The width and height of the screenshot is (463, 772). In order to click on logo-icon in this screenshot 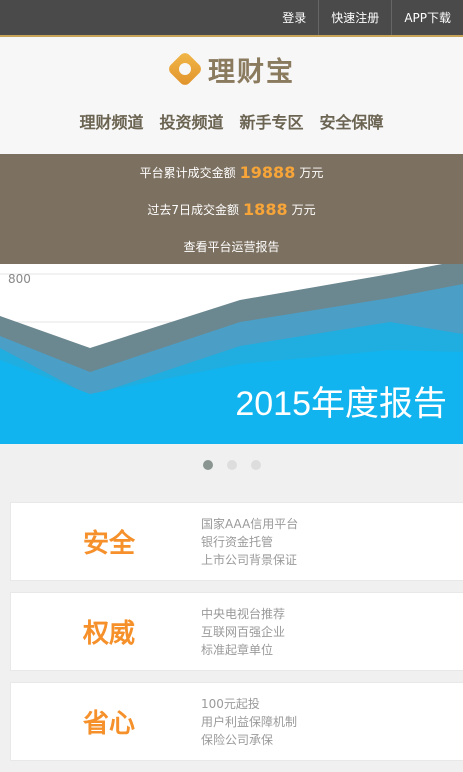, I will do `click(185, 69)`.